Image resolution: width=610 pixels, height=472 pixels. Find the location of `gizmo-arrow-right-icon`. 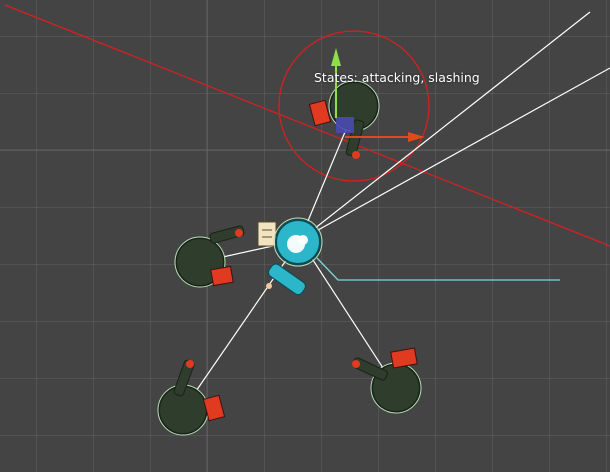

gizmo-arrow-right-icon is located at coordinates (416, 137).